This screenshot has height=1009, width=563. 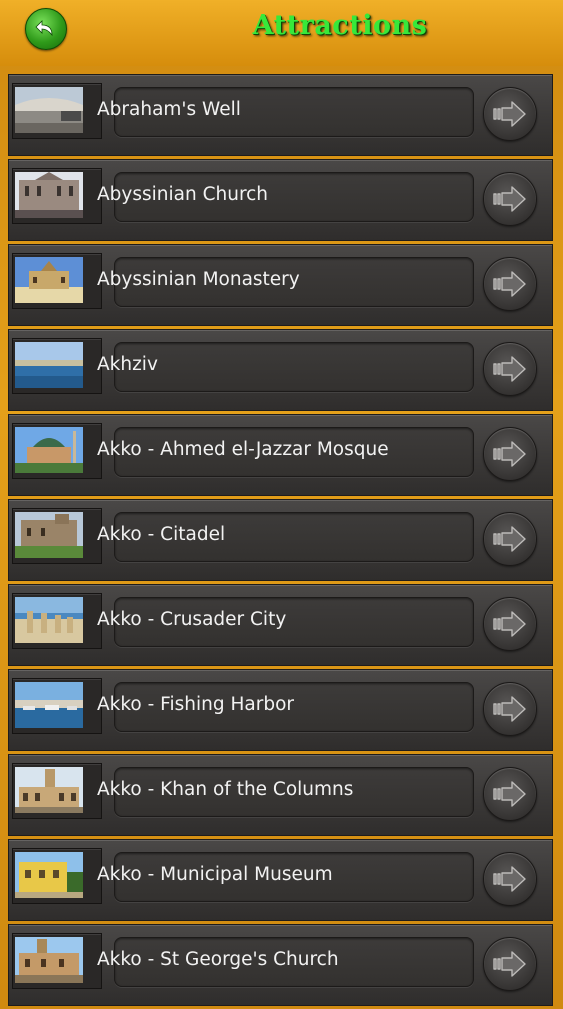 I want to click on list-item: Akko - Ahmed el-Jazzar Mosque, so click(x=280, y=455).